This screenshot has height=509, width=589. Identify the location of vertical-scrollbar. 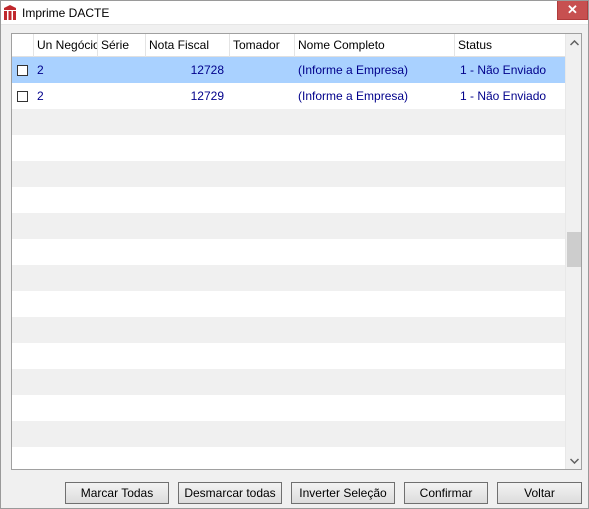
(573, 251).